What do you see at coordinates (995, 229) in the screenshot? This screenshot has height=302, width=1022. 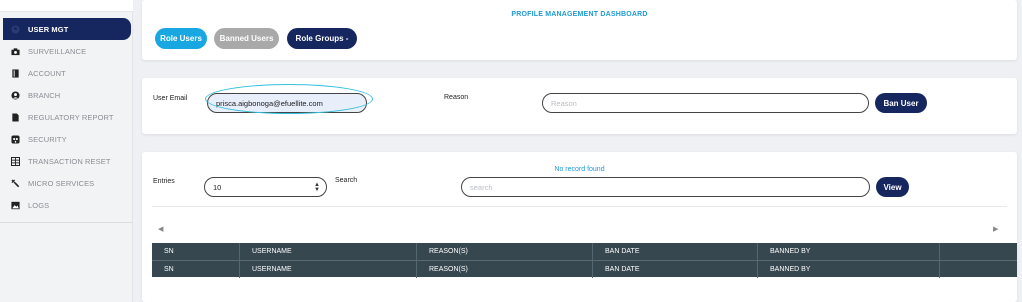 I see `scroll-right-arrow-icon: ▶` at bounding box center [995, 229].